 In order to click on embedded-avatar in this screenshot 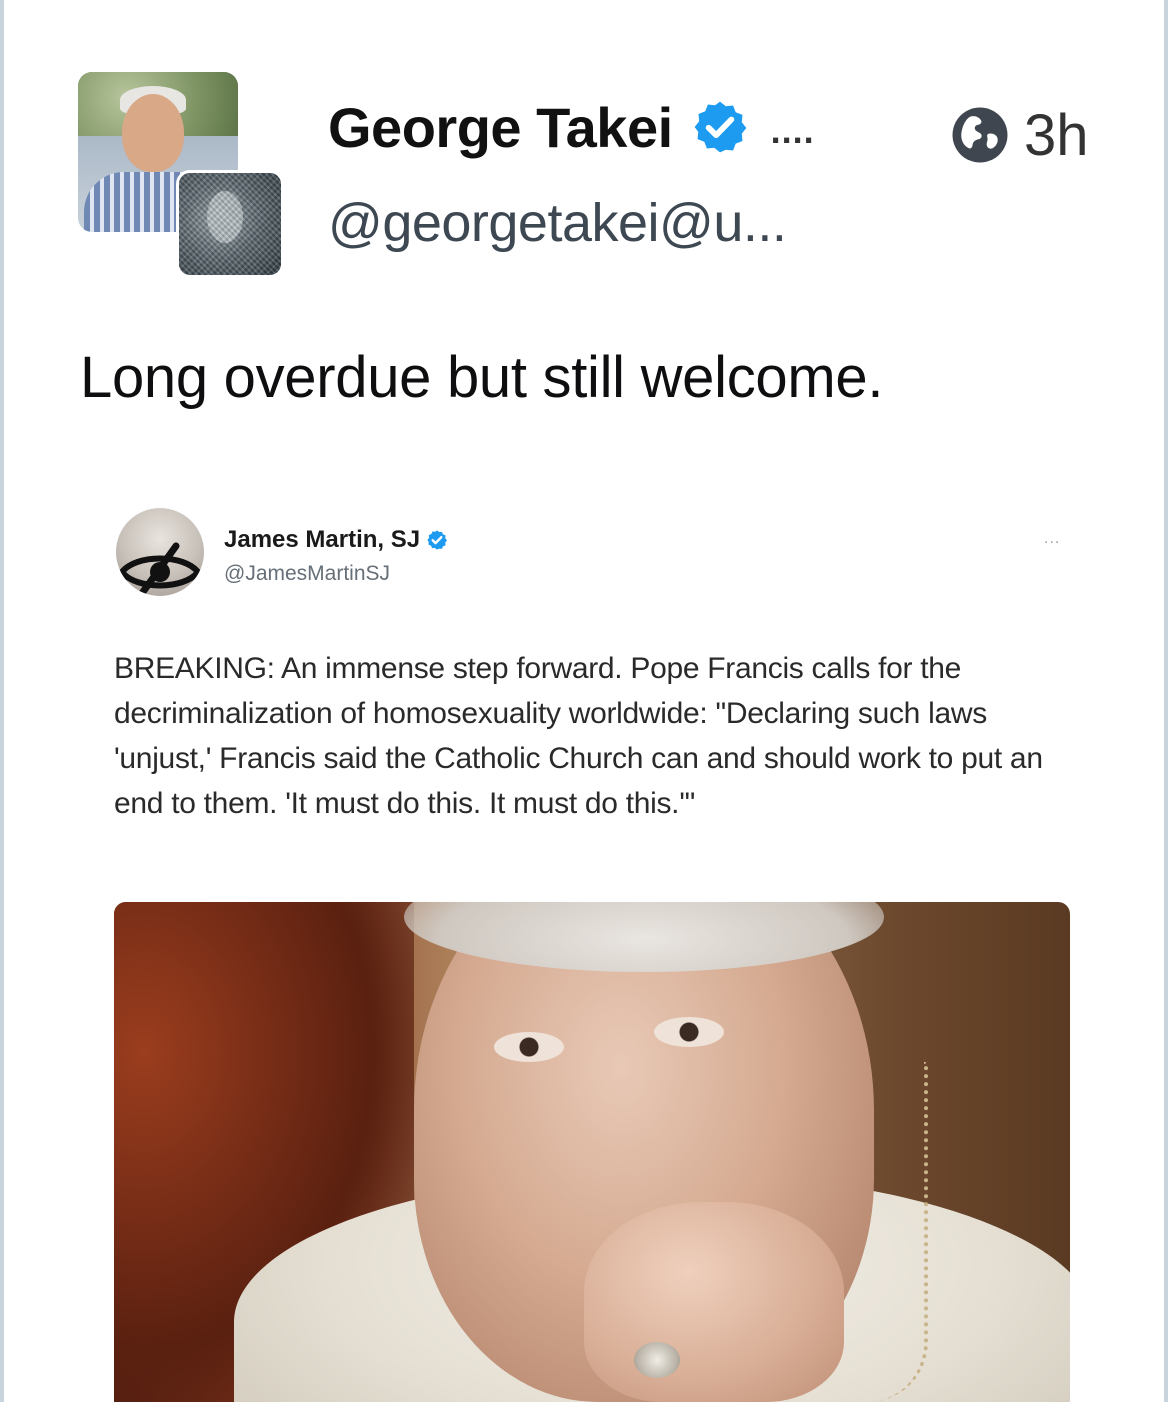, I will do `click(160, 552)`.